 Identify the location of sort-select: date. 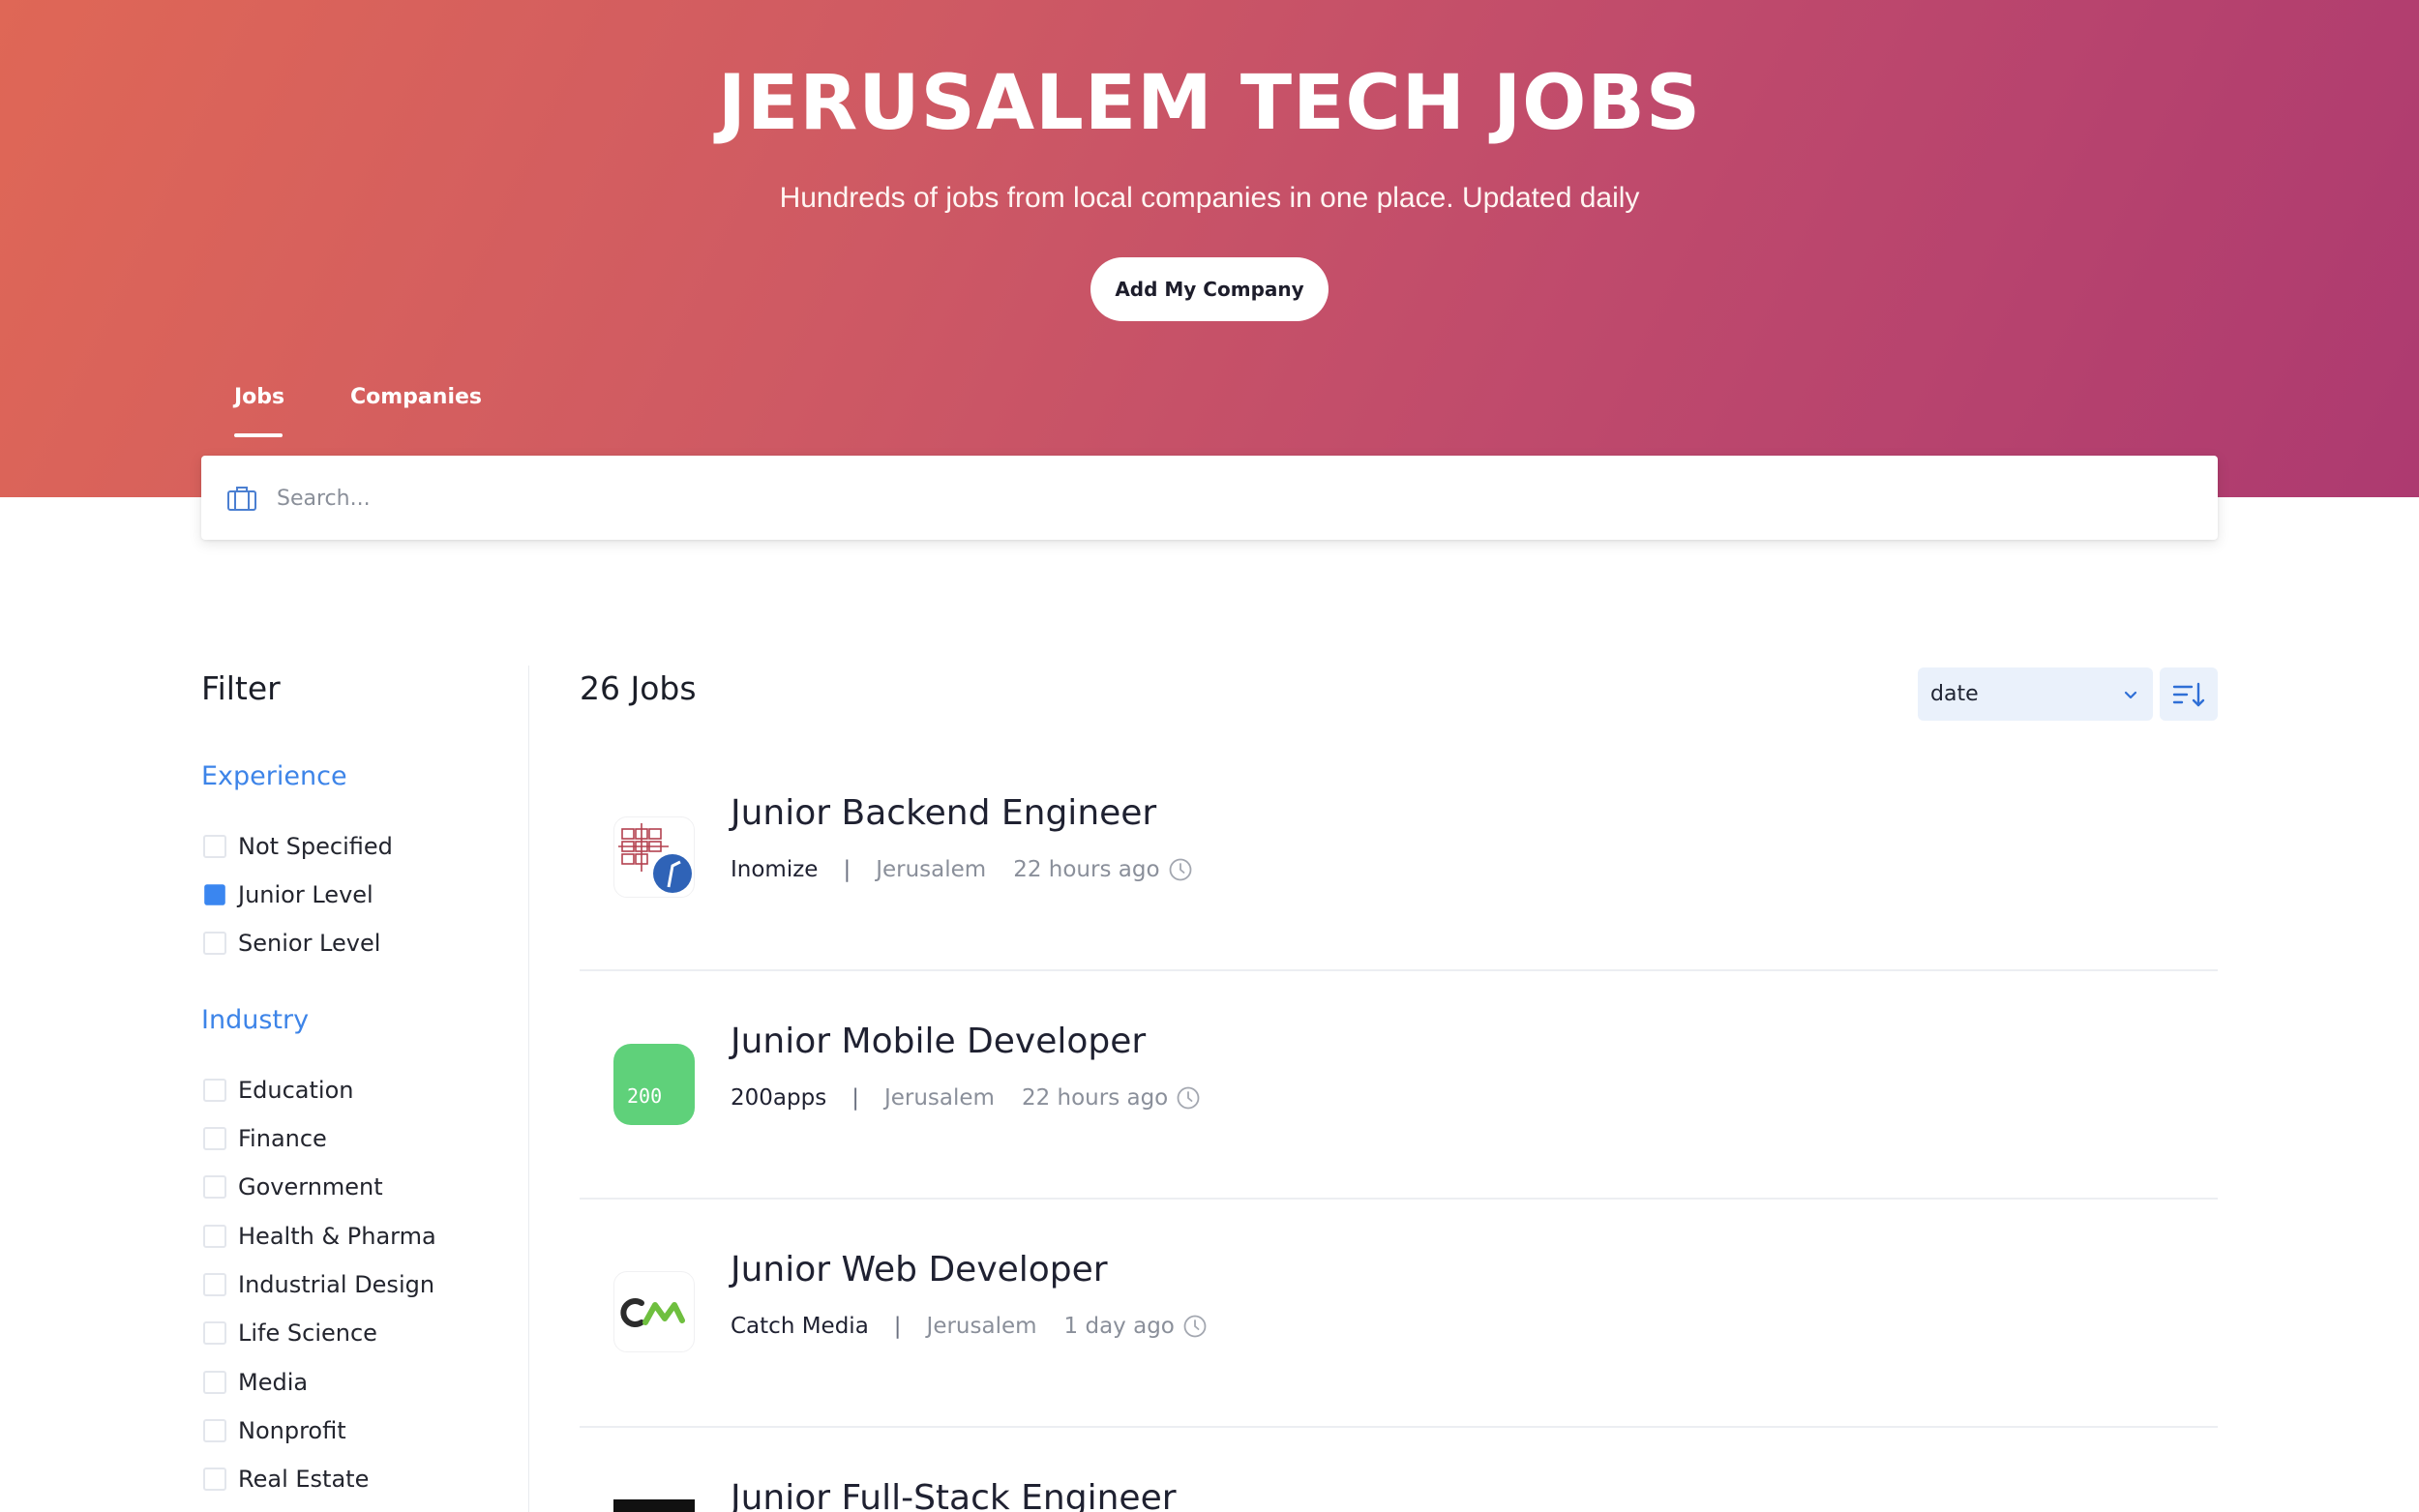
(2036, 694).